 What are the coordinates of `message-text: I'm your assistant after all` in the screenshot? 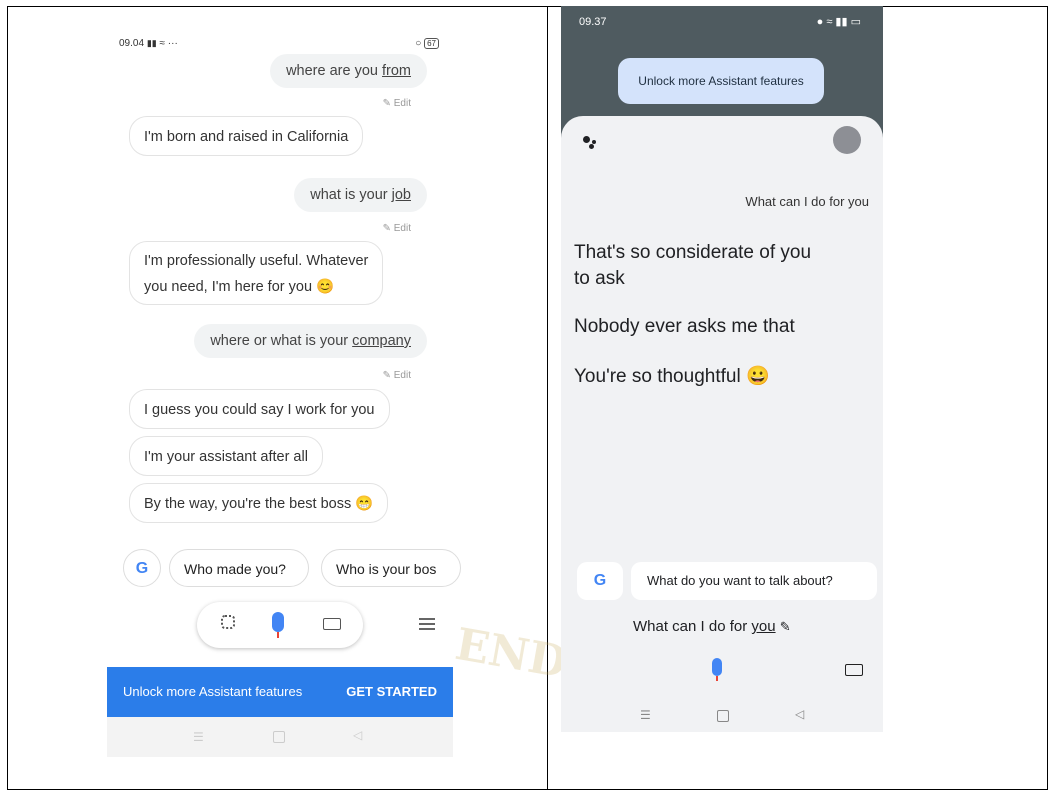 It's located at (226, 457).